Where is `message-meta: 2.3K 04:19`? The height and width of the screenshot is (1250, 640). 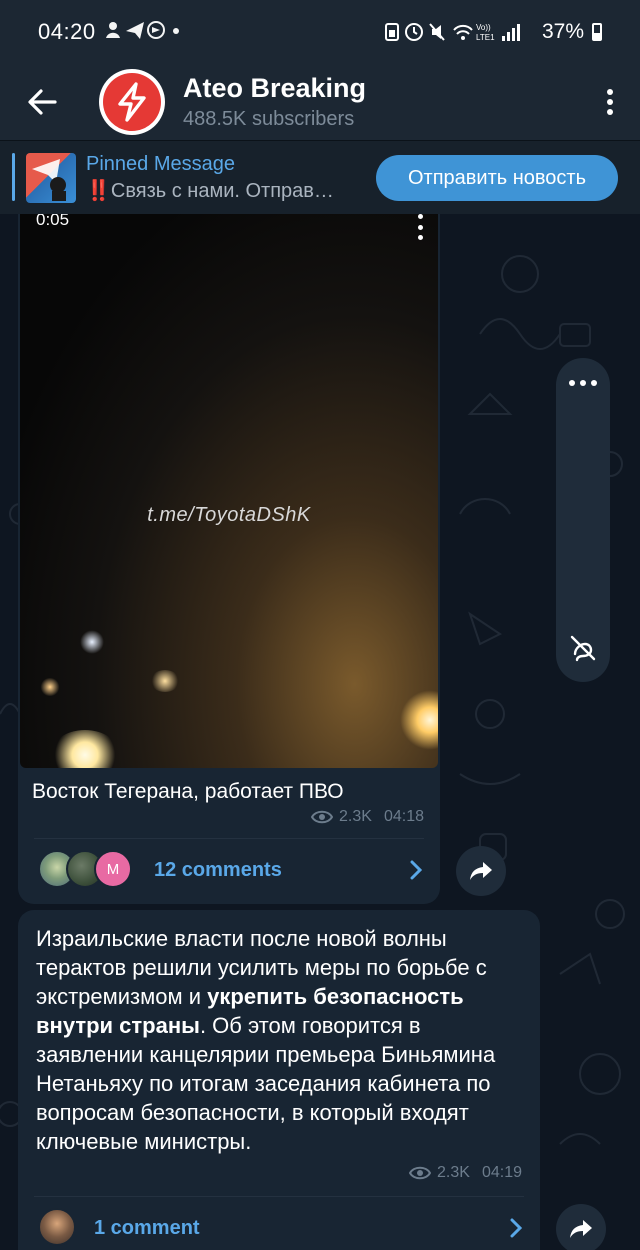
message-meta: 2.3K 04:19 is located at coordinates (465, 1173).